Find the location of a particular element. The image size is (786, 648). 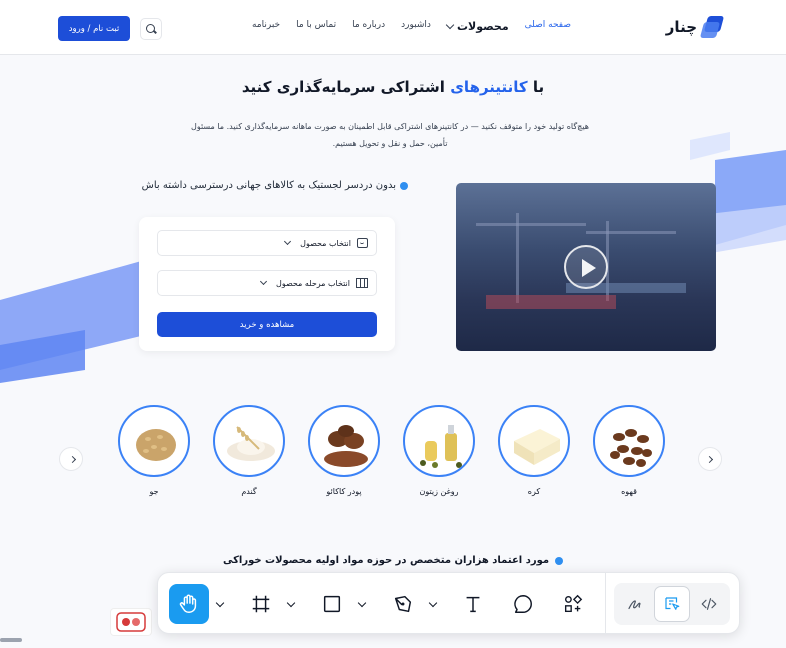

mode-switcher is located at coordinates (672, 604).